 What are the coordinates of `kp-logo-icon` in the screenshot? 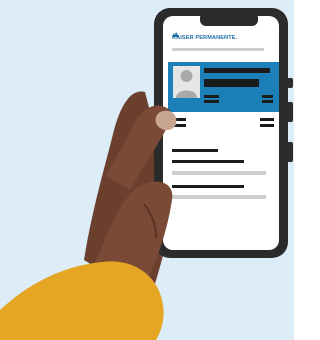 It's located at (175, 34).